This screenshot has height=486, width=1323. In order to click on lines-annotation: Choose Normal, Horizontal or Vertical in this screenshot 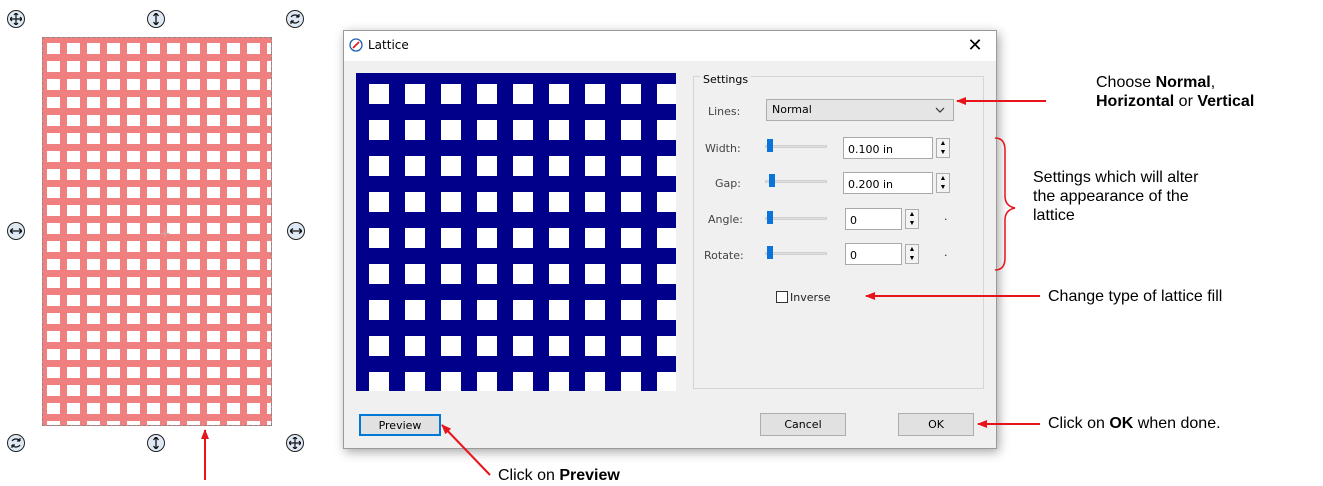, I will do `click(1175, 92)`.